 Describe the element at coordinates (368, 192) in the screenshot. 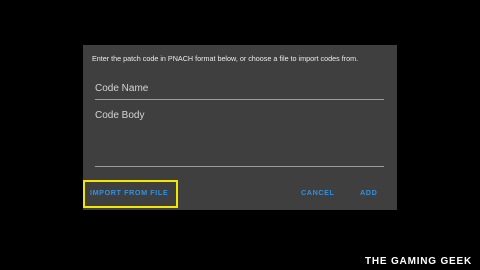

I see `add-button: ADD` at that location.